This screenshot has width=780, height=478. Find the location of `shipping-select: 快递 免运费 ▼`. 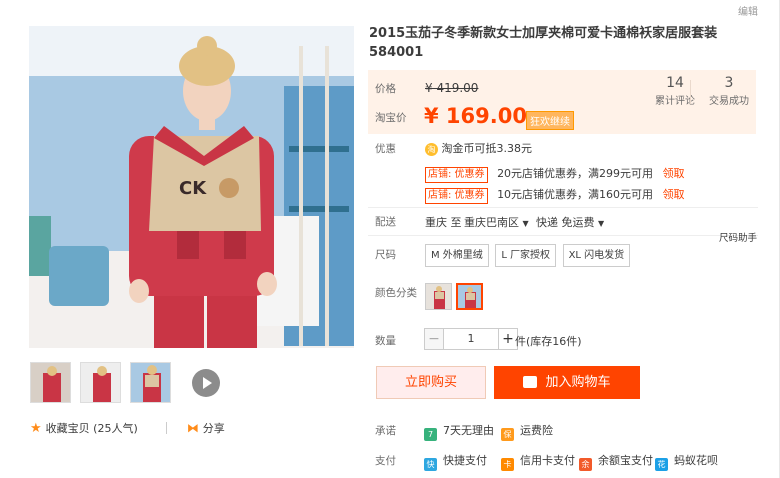

shipping-select: 快递 免运费 ▼ is located at coordinates (570, 222).